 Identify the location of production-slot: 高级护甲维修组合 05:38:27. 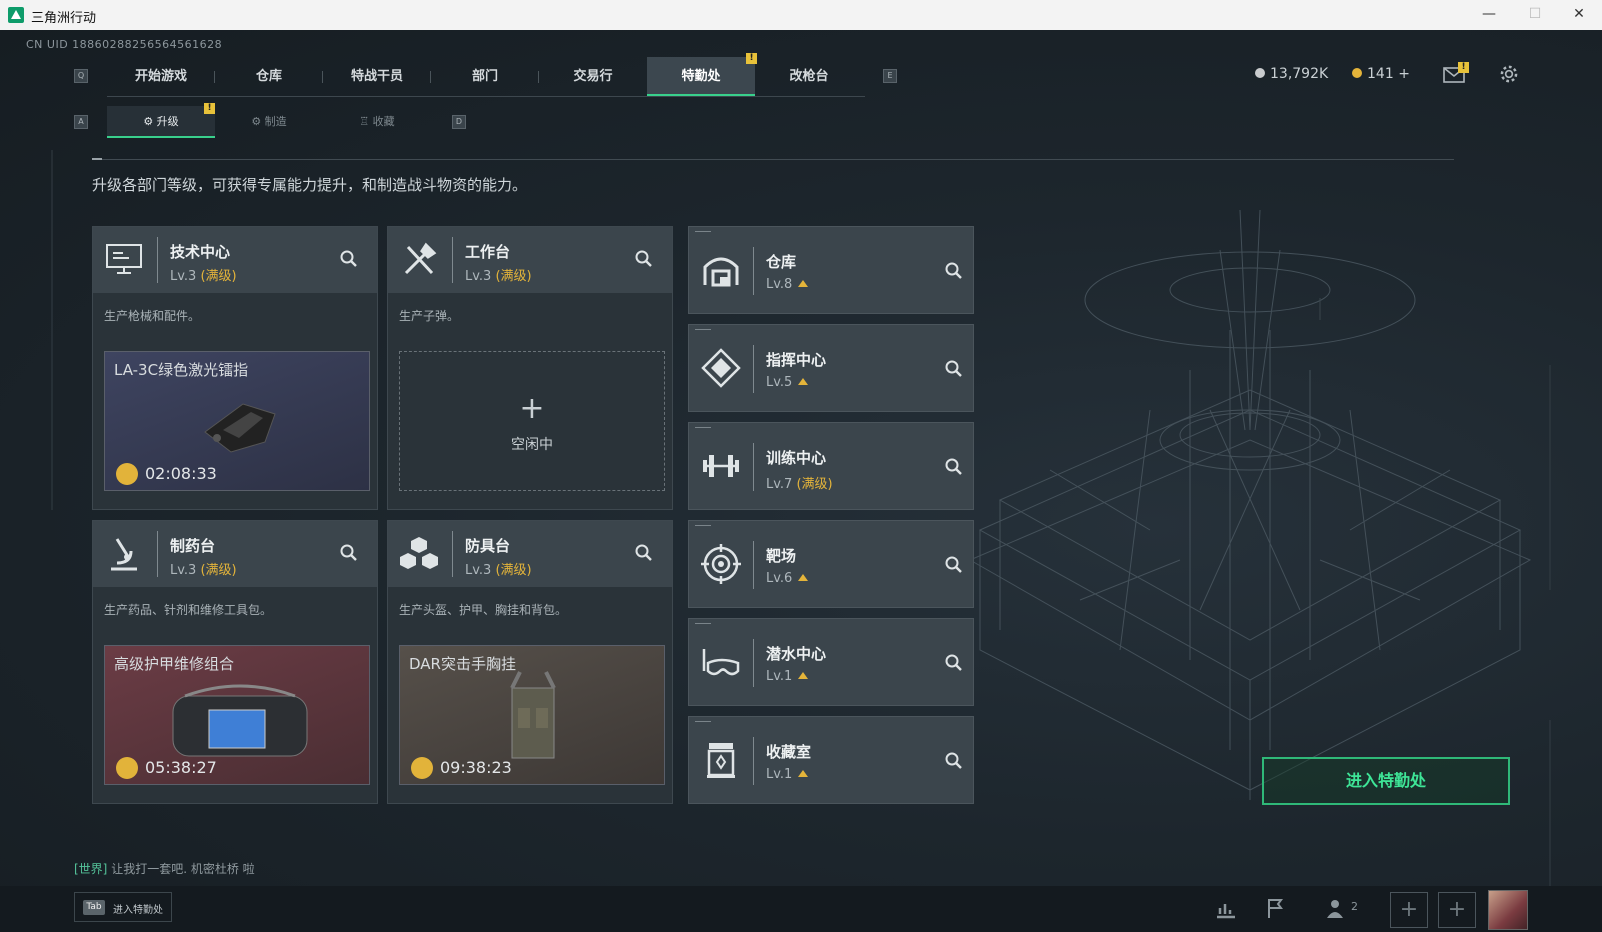
(237, 715).